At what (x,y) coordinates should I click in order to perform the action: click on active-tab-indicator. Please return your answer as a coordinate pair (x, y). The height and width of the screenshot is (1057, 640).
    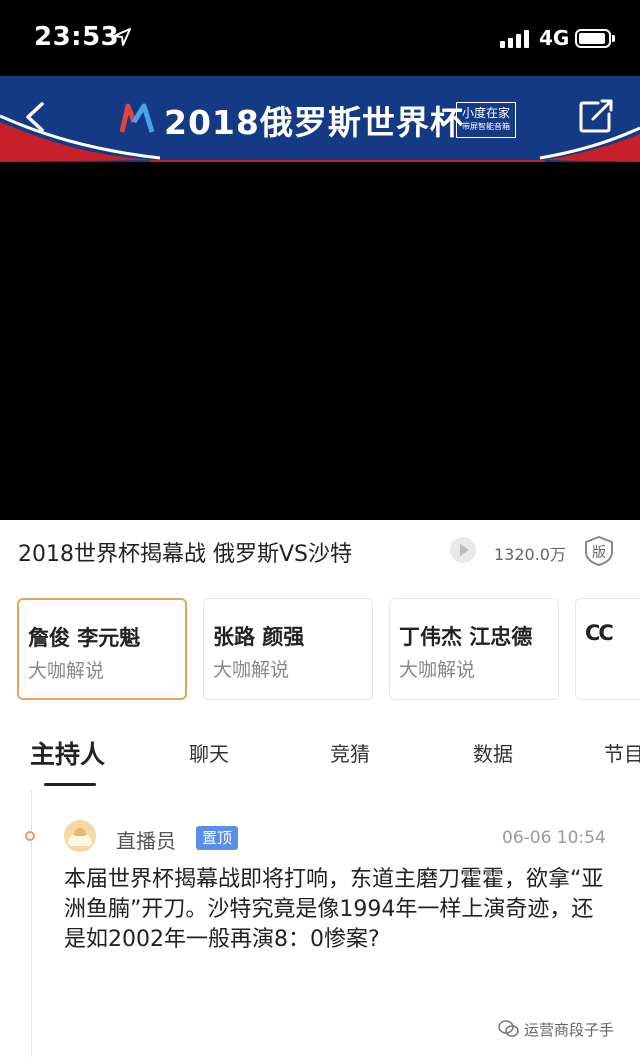
    Looking at the image, I should click on (70, 784).